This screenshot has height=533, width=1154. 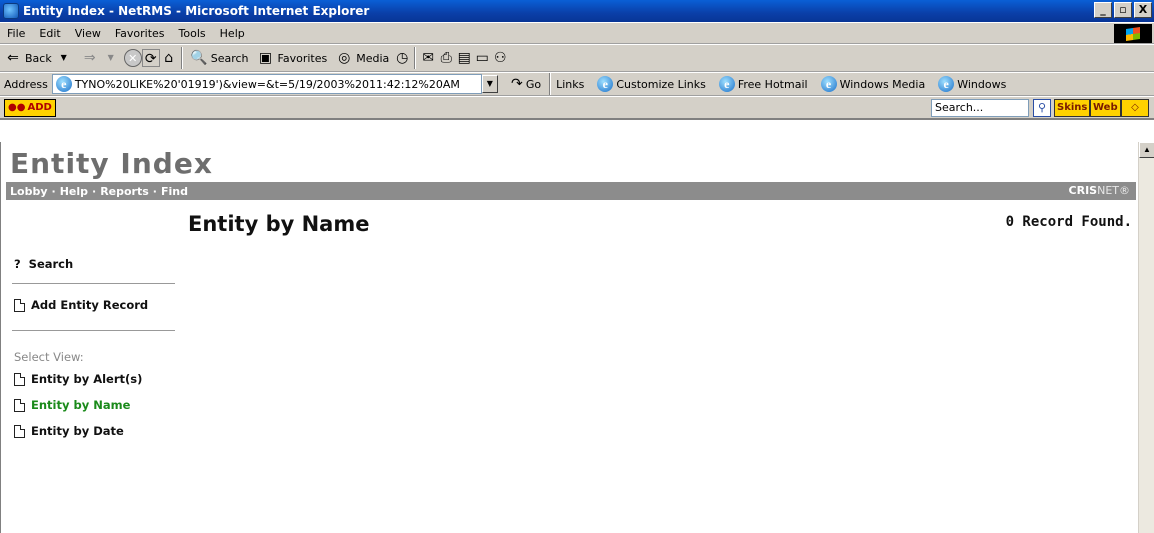 What do you see at coordinates (772, 84) in the screenshot?
I see `link-label: Free Hotmail` at bounding box center [772, 84].